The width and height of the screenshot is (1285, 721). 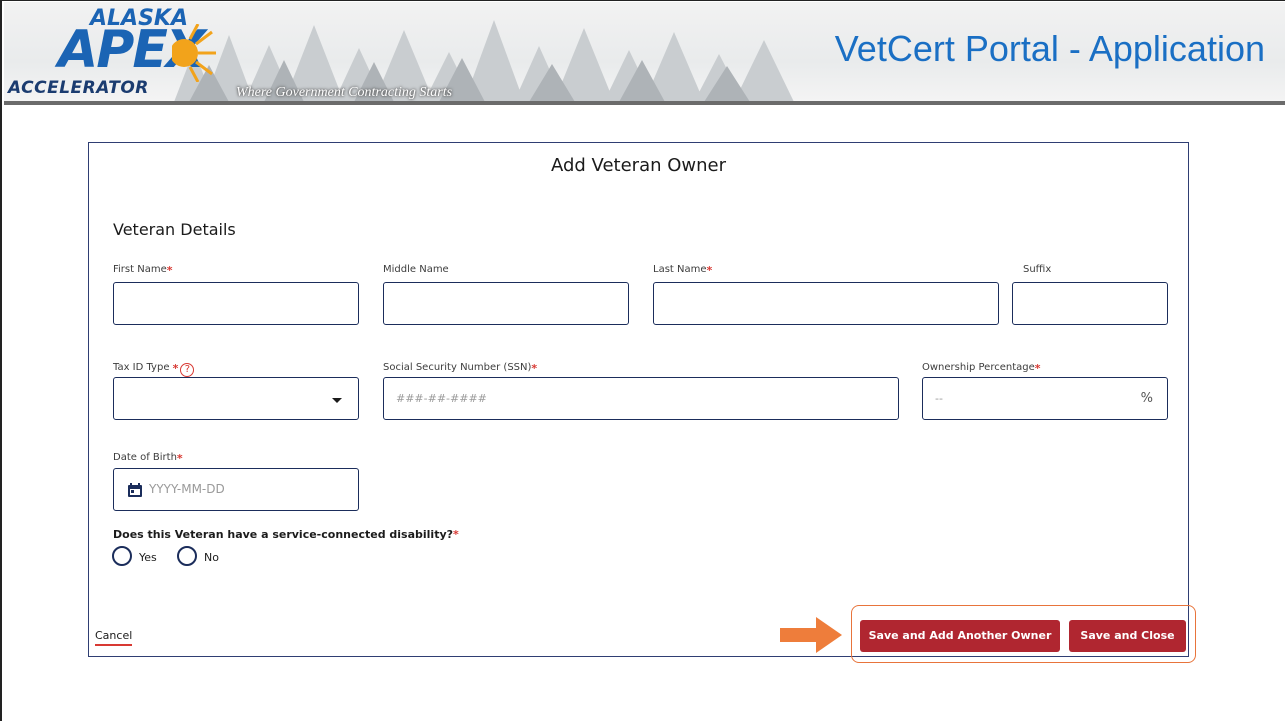 I want to click on first-name-label: First Name*, so click(x=143, y=270).